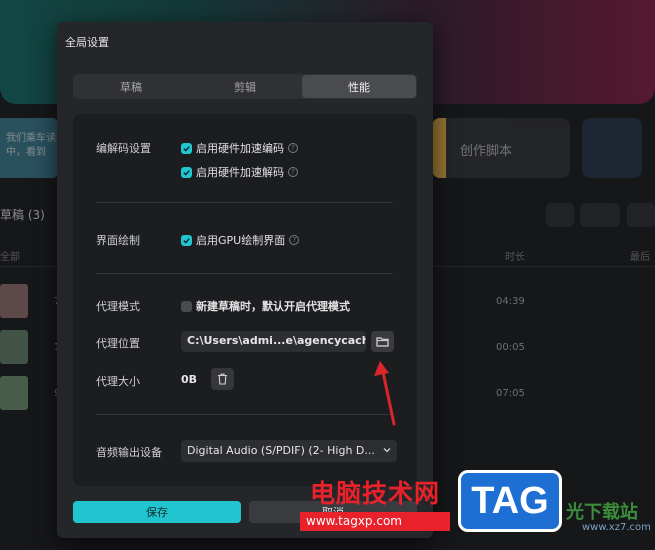  Describe the element at coordinates (129, 452) in the screenshot. I see `audio-output-label: 音频输出设备` at that location.